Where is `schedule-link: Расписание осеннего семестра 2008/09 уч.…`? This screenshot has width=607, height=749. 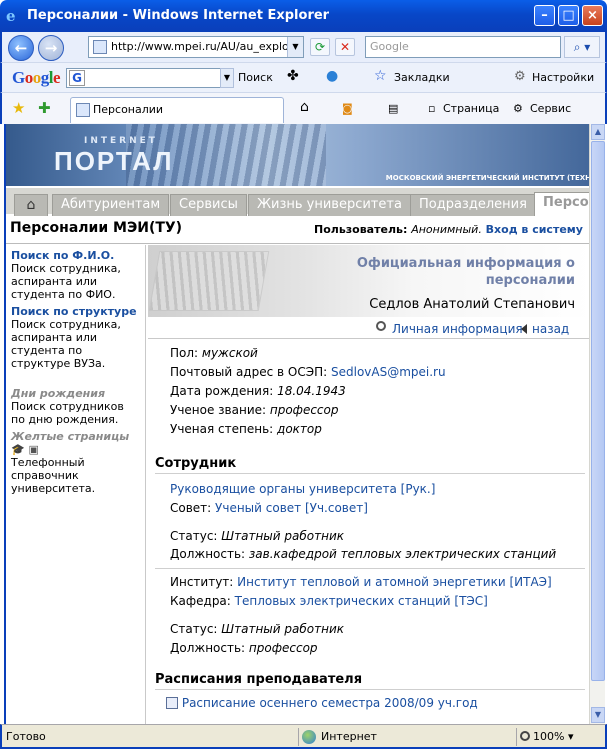
schedule-link: Расписание осеннего семестра 2008/09 уч.… is located at coordinates (330, 703).